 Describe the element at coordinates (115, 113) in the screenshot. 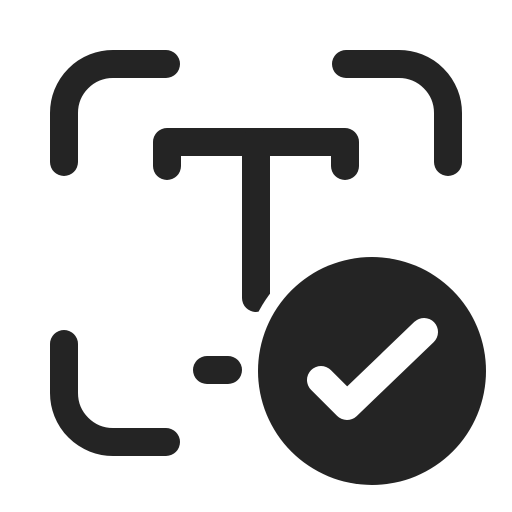

I see `frame-corner-top-left` at that location.